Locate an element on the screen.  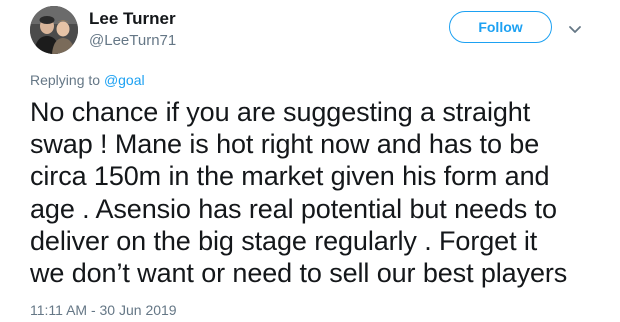
follow-button-label: Follow is located at coordinates (500, 27).